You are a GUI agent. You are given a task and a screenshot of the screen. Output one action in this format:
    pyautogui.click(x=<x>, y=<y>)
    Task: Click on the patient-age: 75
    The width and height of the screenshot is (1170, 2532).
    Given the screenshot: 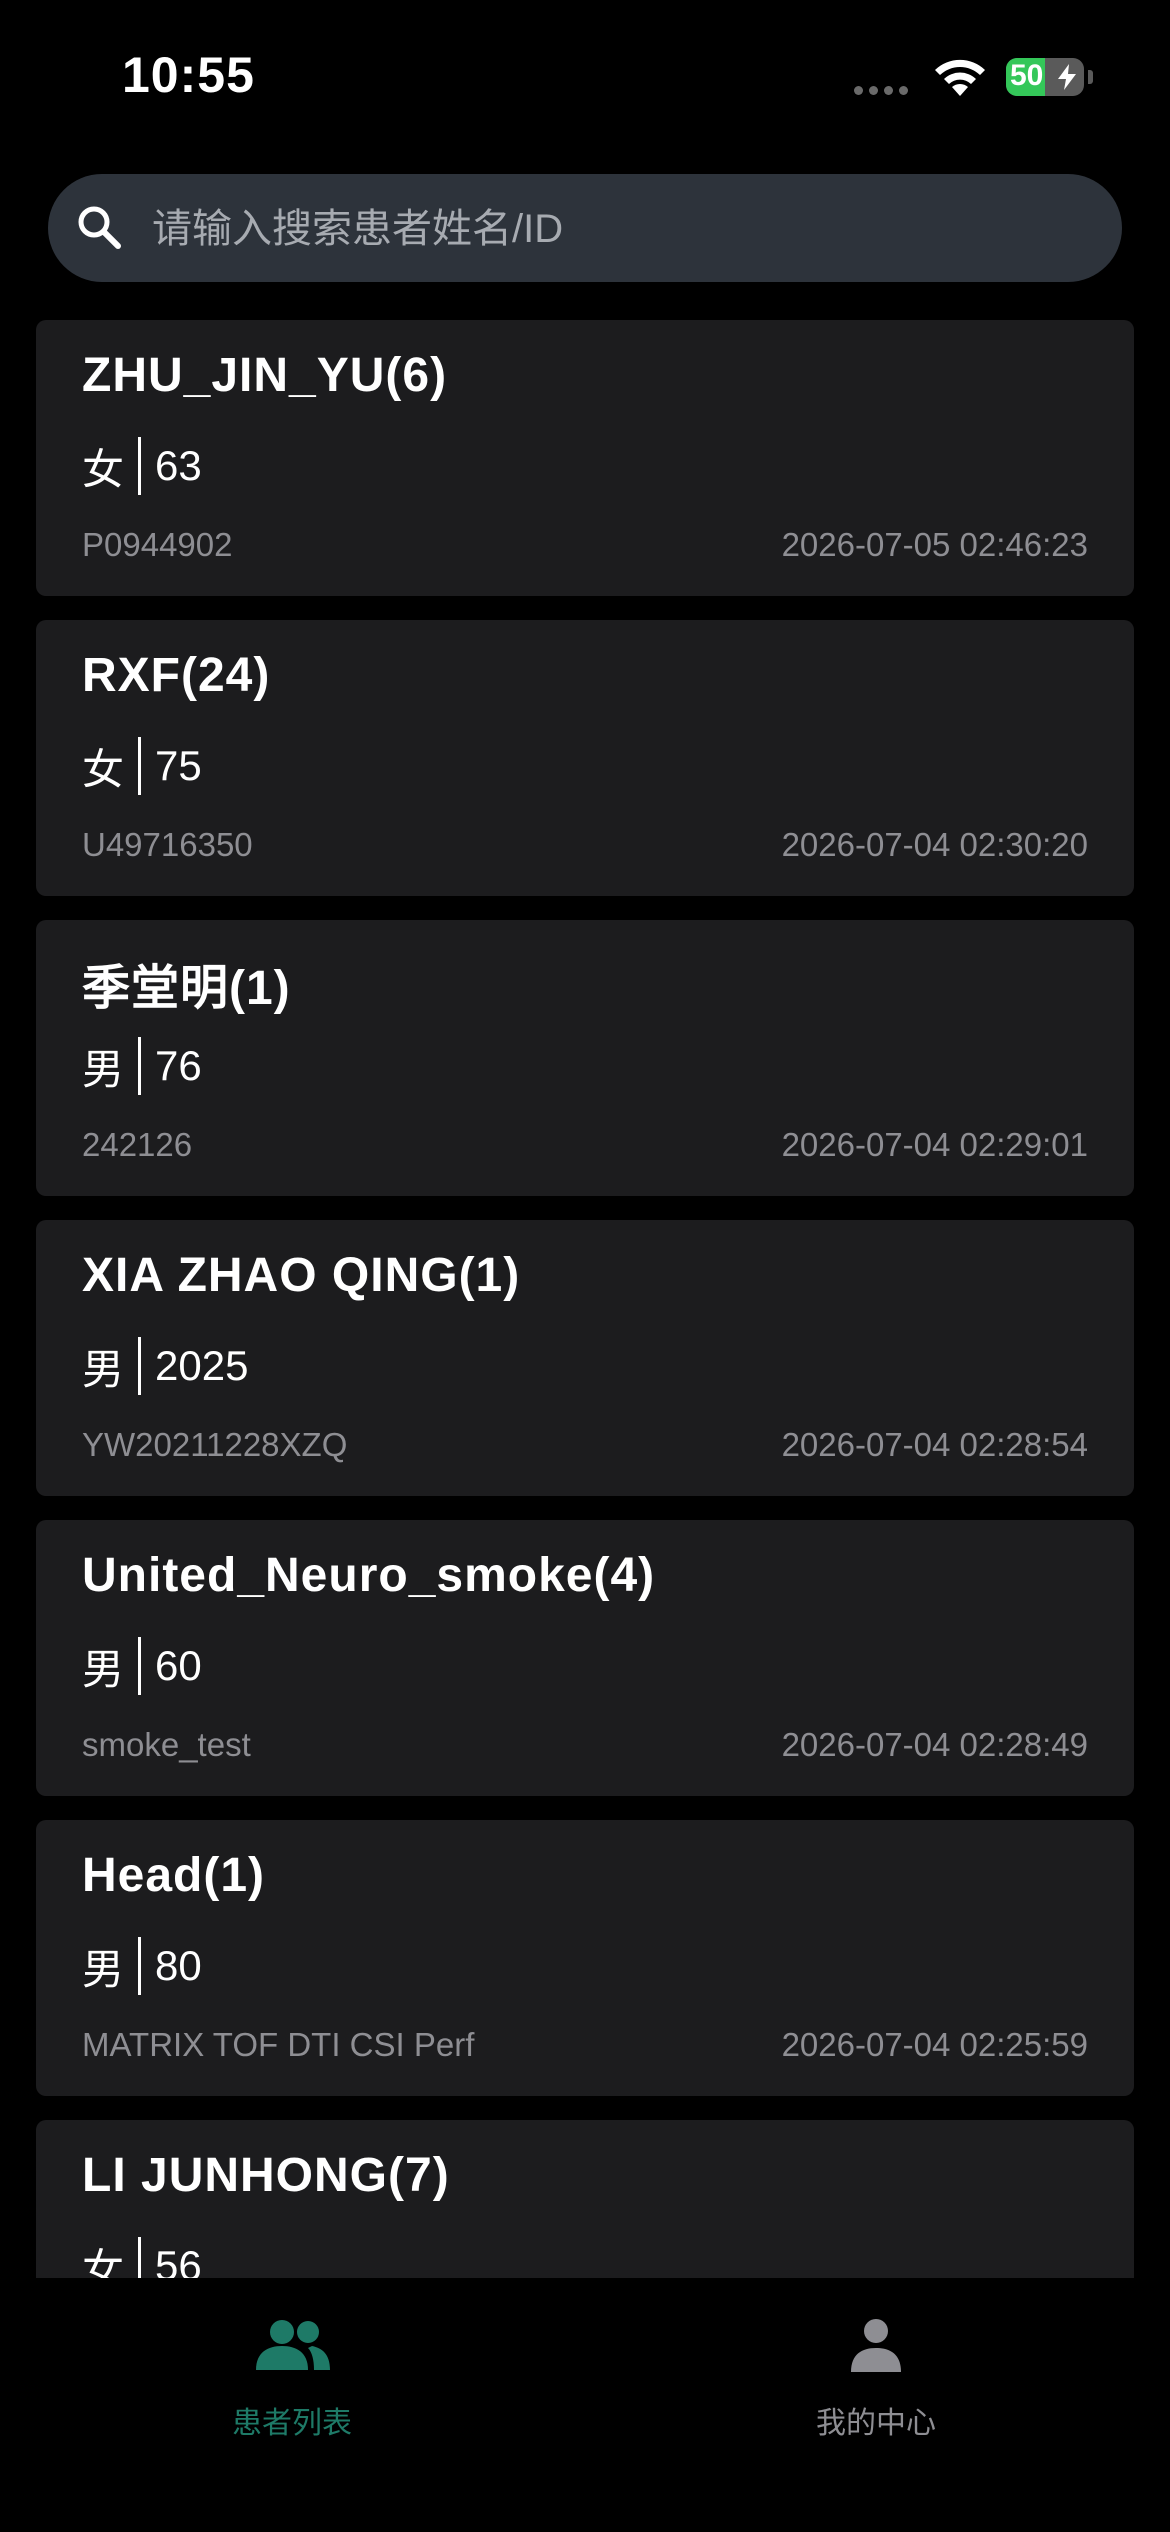 What is the action you would take?
    pyautogui.click(x=178, y=765)
    